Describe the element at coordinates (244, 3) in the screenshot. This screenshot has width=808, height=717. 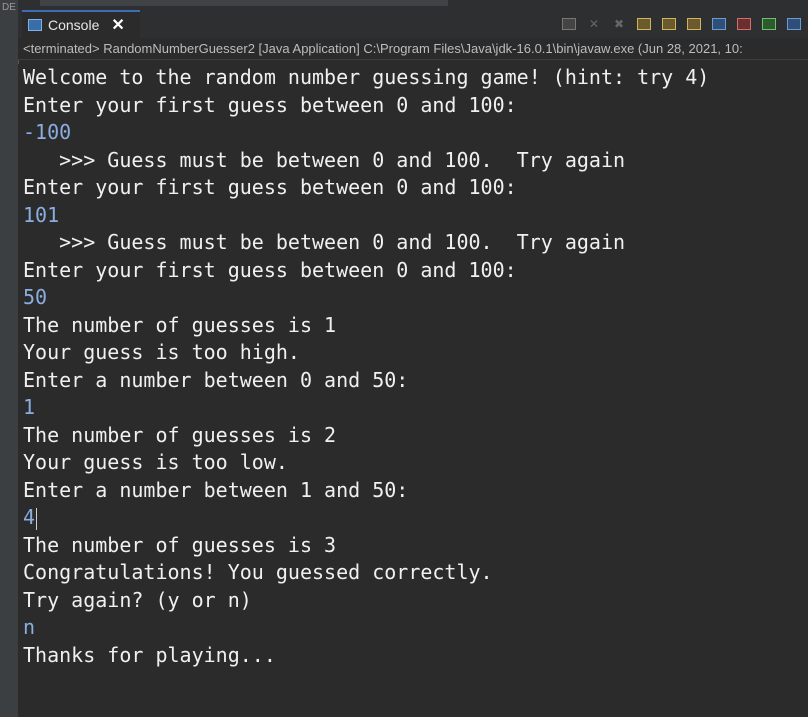
I see `top-scrollbar` at that location.